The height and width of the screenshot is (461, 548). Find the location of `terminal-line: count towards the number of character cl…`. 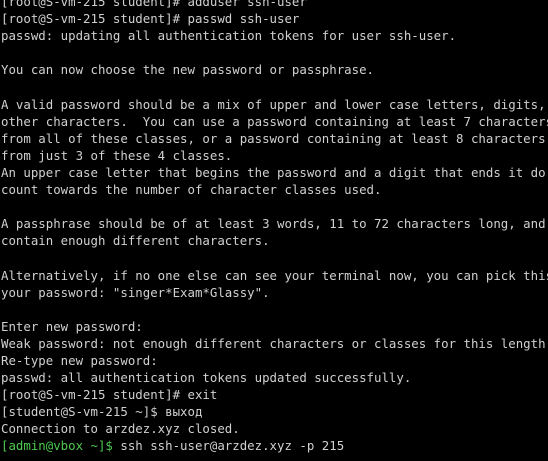

terminal-line: count towards the number of character cl… is located at coordinates (191, 190).